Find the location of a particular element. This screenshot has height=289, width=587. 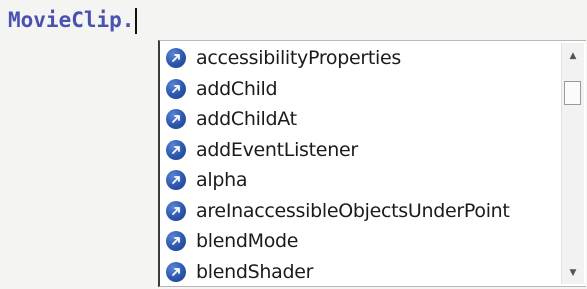

autocomplete-item-alpha: alpha is located at coordinates (360, 180).